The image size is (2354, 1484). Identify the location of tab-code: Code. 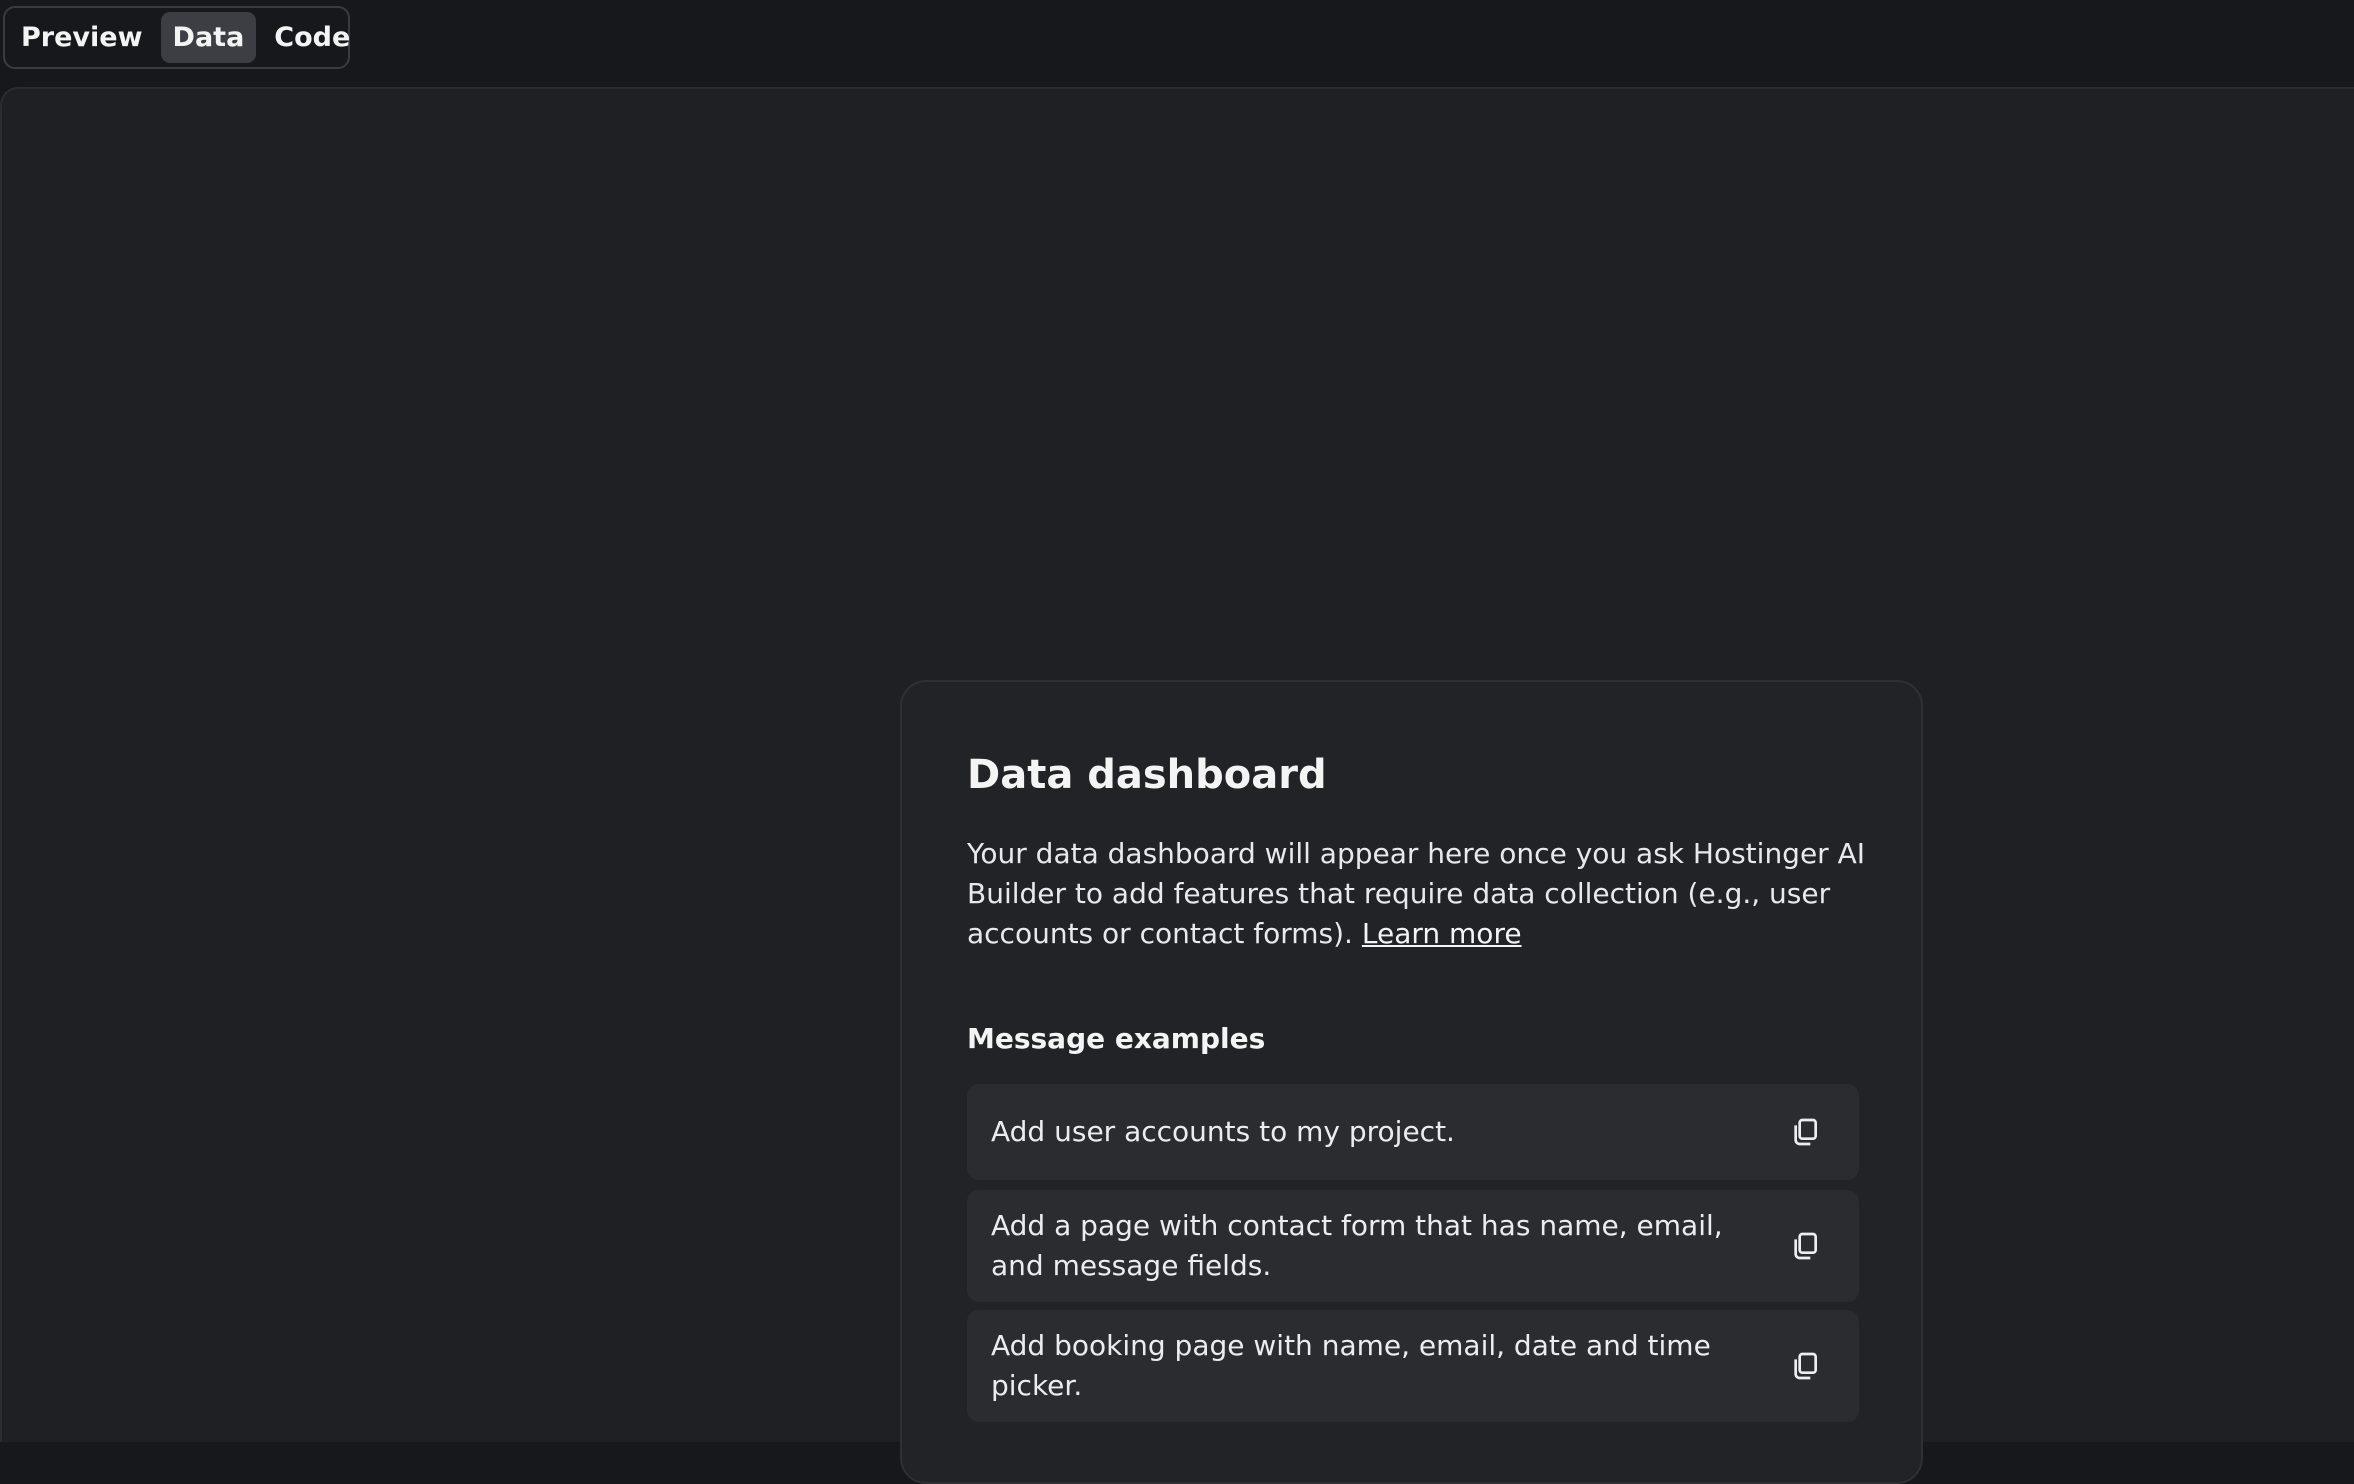
(312, 37).